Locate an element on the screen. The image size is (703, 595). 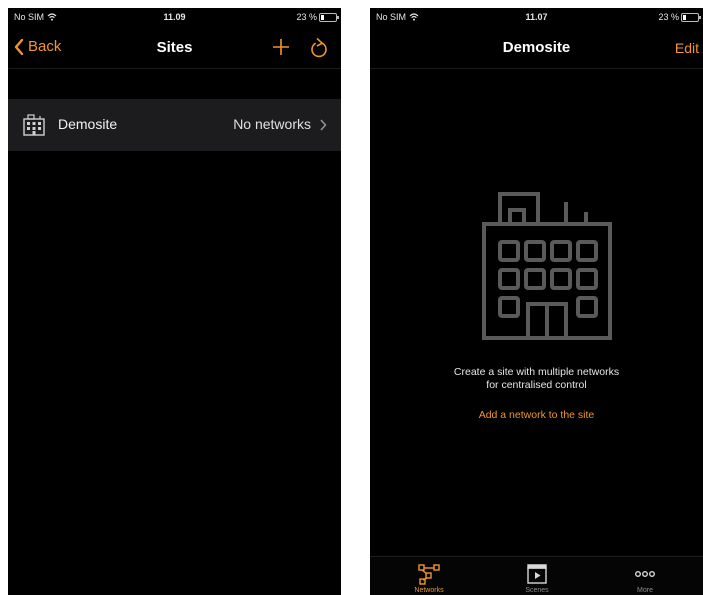
refresh-icon is located at coordinates (319, 47).